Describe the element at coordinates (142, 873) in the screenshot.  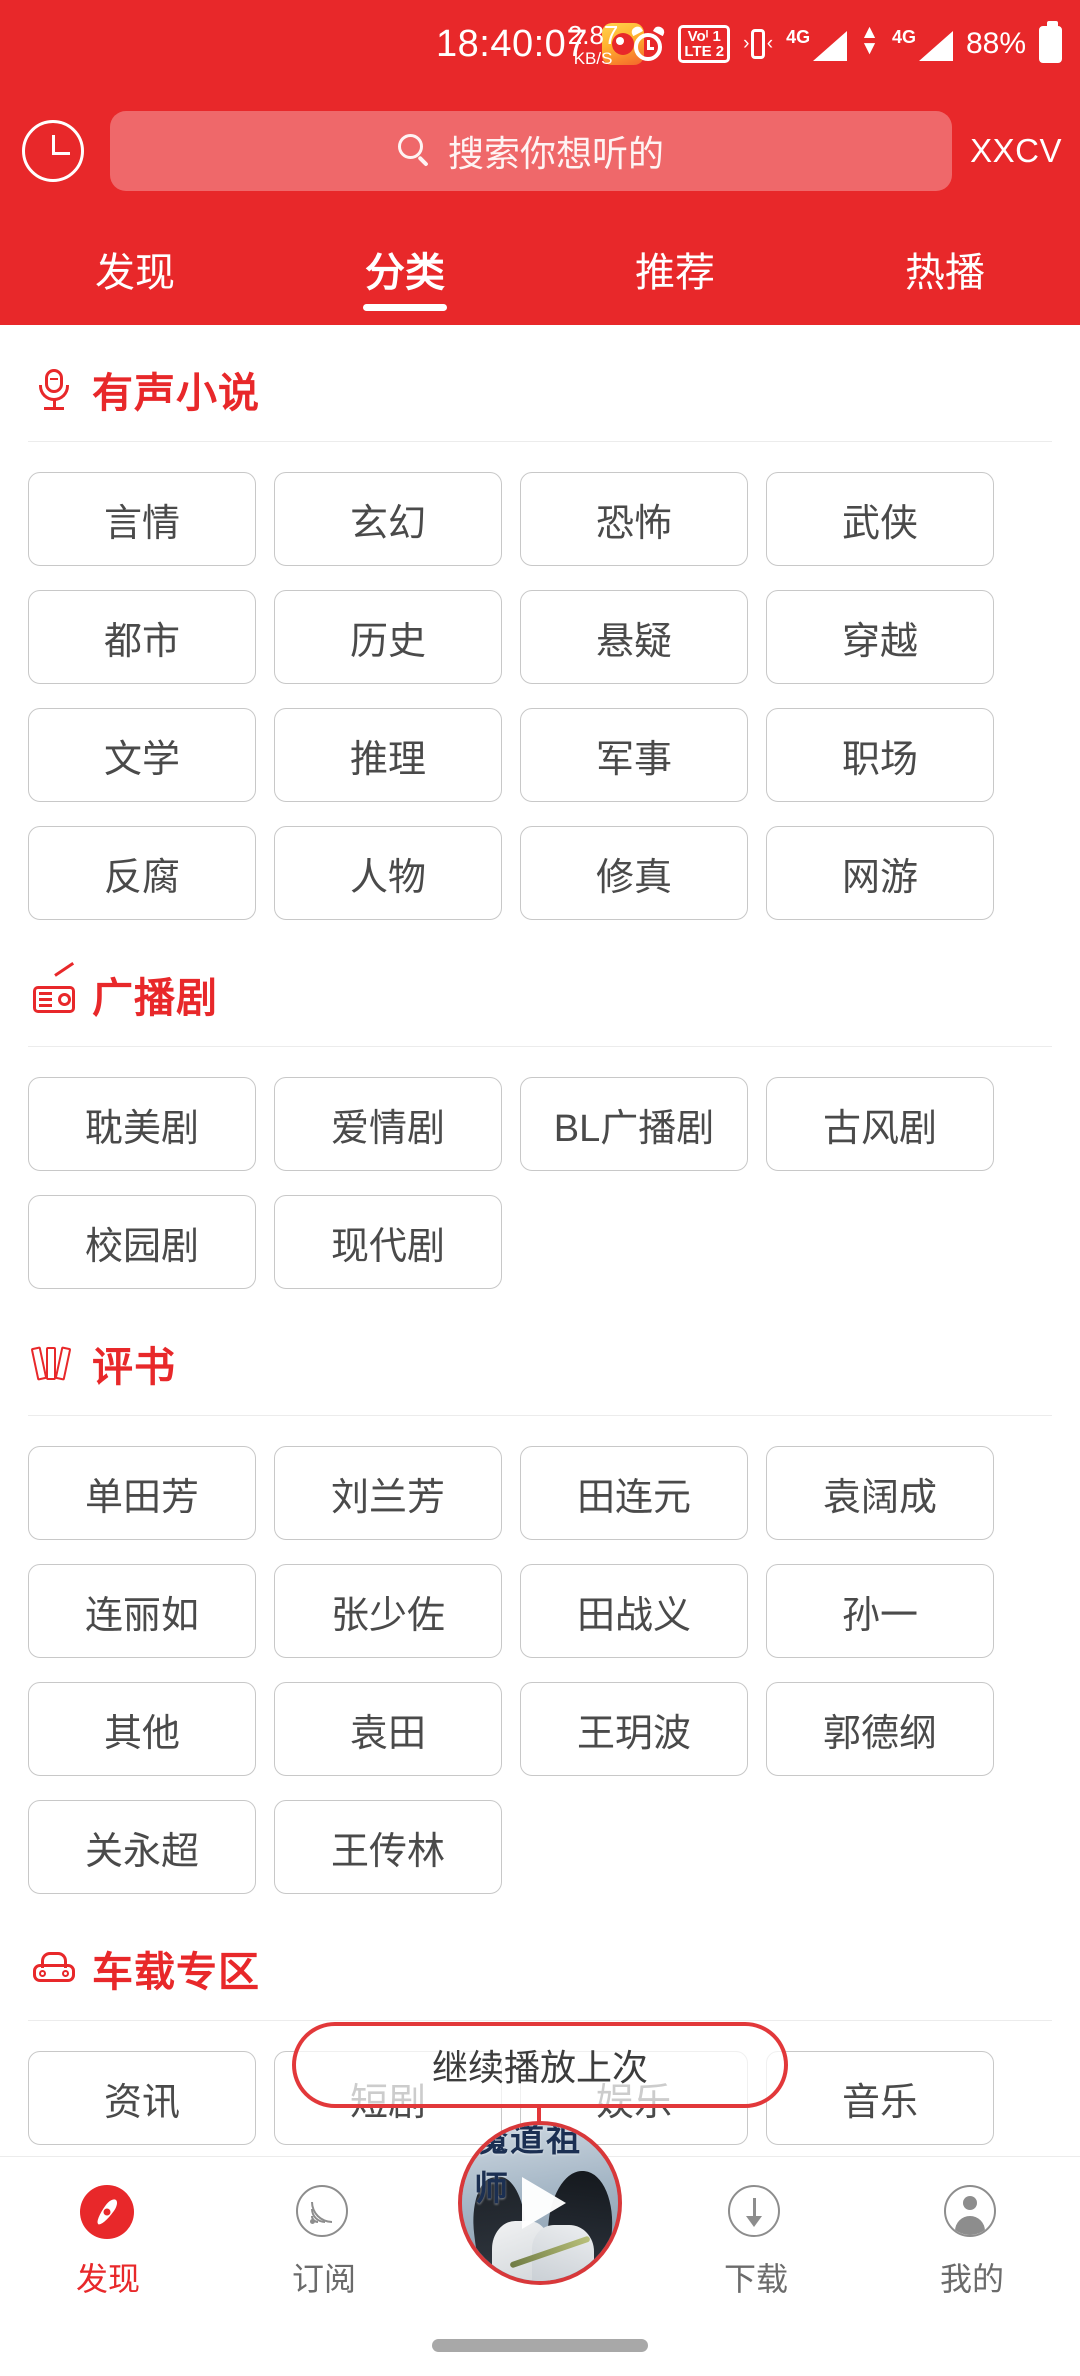
I see `category-chip: 反腐` at that location.